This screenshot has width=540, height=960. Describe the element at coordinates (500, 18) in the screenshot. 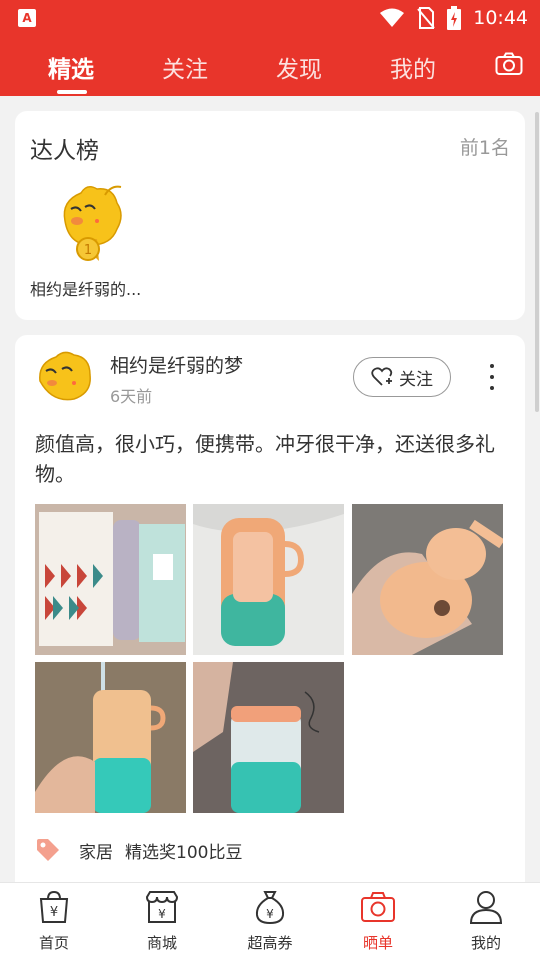

I see `clock: 10:44` at that location.